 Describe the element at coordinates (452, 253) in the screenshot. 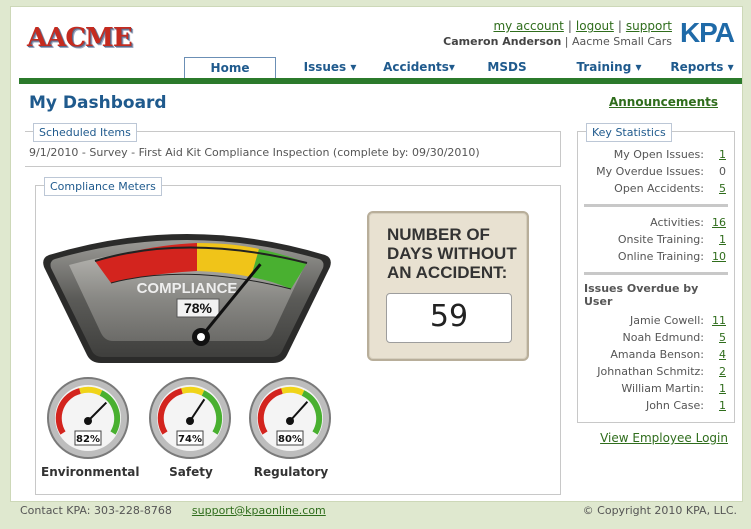

I see `days-title: NUMBER OF DAYS WITHOUT AN ACCIDENT:` at that location.